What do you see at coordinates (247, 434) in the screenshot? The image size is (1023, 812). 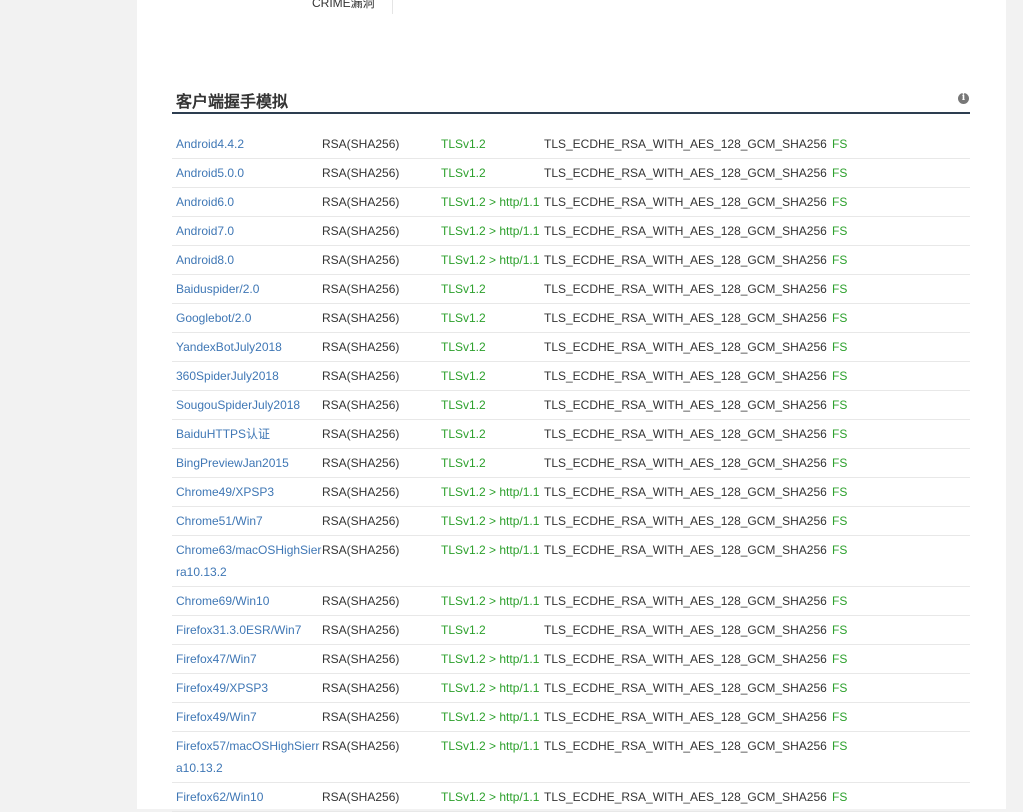 I see `client-name-link: BaiduHTTPS认证` at bounding box center [247, 434].